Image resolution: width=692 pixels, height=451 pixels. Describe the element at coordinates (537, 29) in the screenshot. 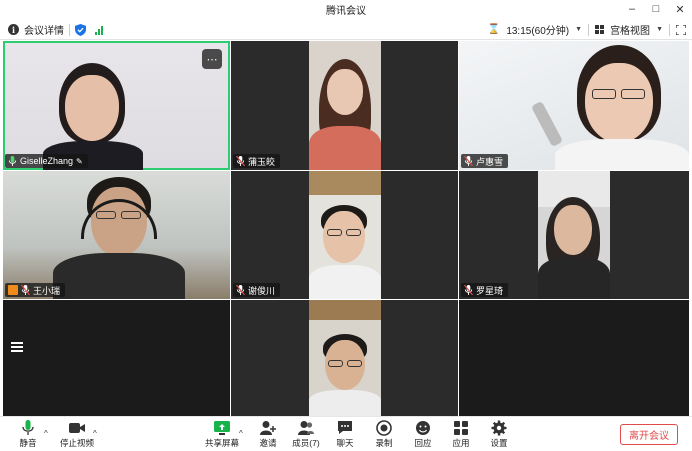

I see `meeting-timer: 13:15(60分钟)` at that location.